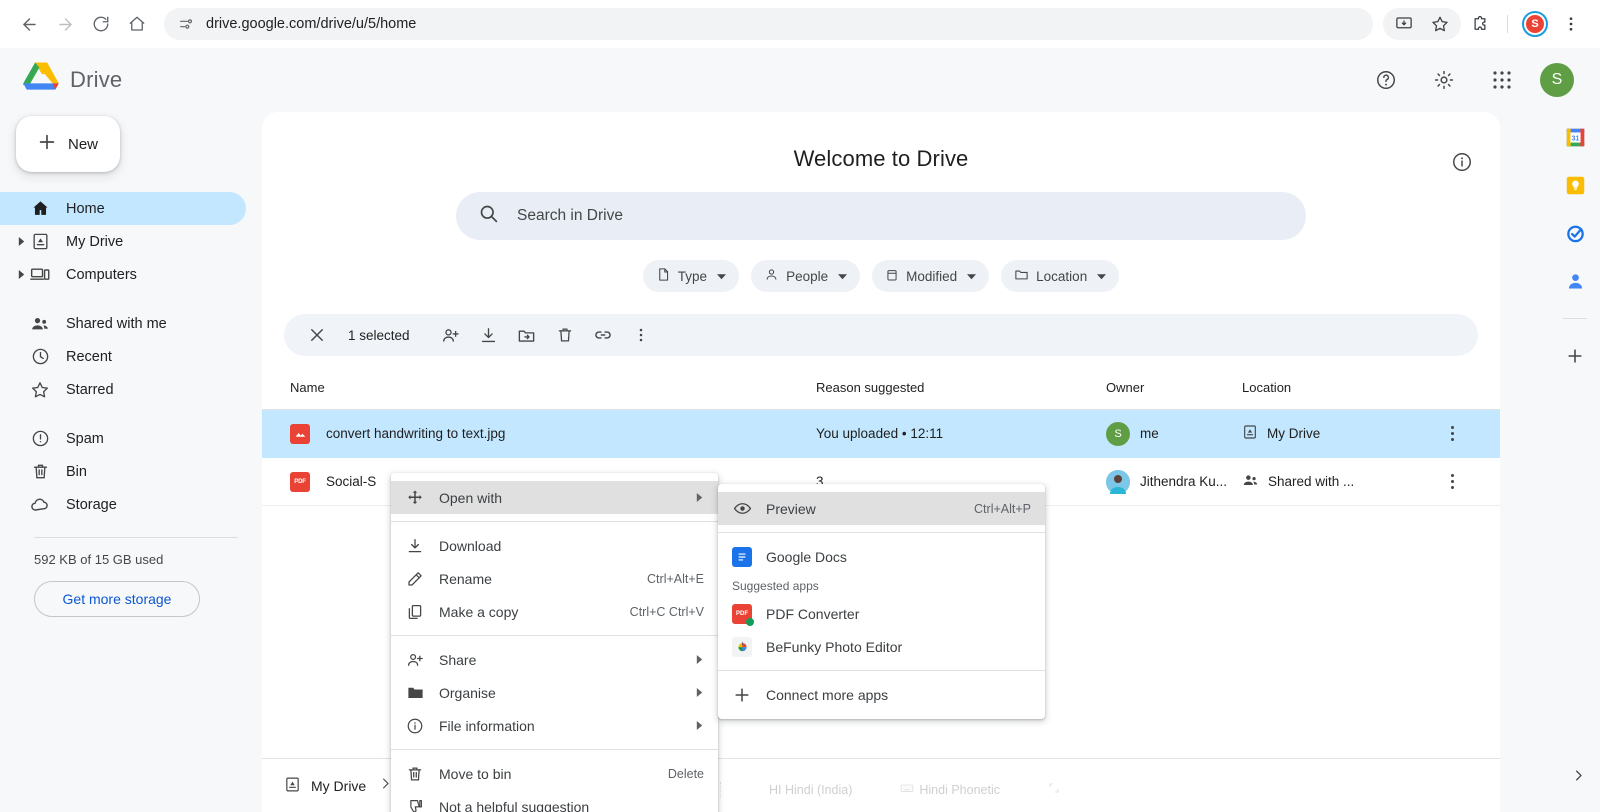 The height and width of the screenshot is (812, 1600). What do you see at coordinates (806, 276) in the screenshot?
I see `filter-chip-people: People` at bounding box center [806, 276].